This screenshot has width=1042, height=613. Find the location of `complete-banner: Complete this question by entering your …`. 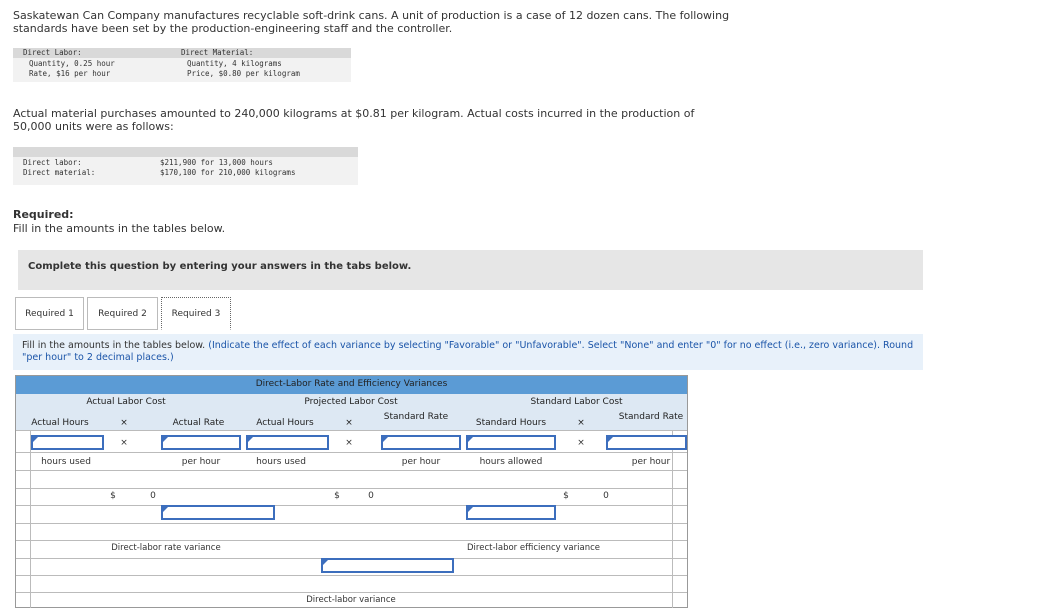

complete-banner: Complete this question by entering your … is located at coordinates (470, 270).